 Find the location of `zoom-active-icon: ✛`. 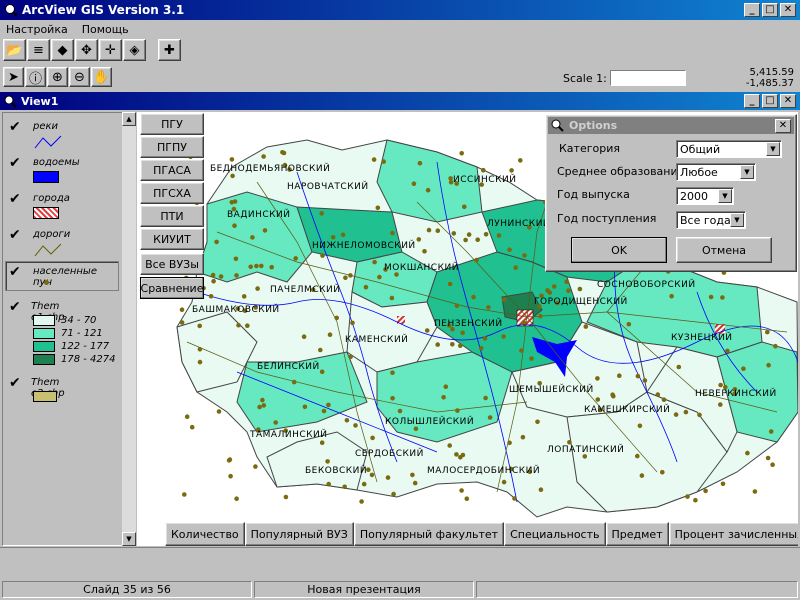

zoom-active-icon: ✛ is located at coordinates (110, 50).